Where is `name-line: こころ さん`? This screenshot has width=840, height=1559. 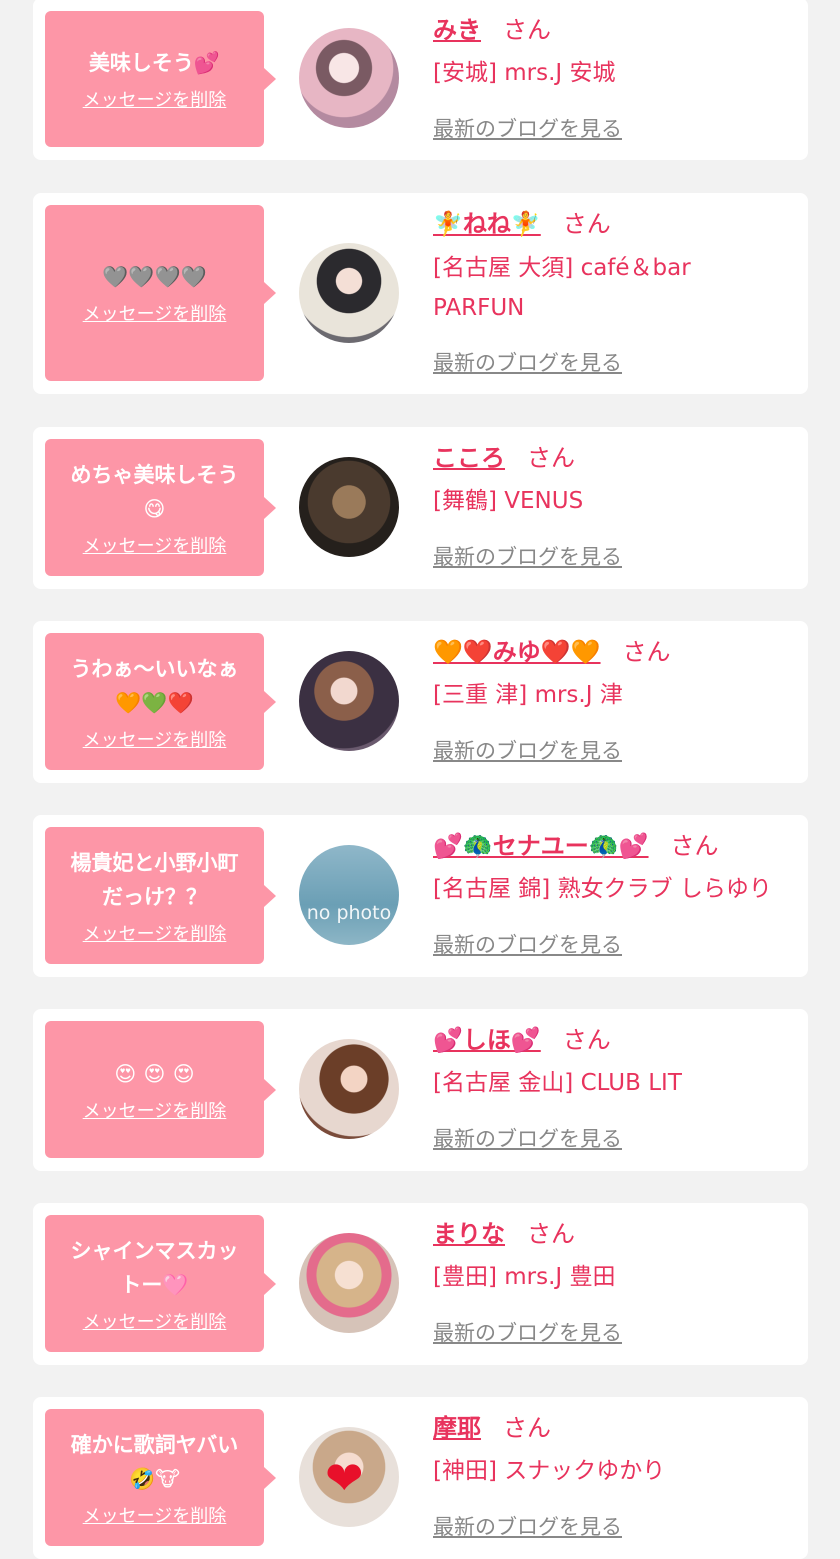 name-line: こころ さん is located at coordinates (504, 458).